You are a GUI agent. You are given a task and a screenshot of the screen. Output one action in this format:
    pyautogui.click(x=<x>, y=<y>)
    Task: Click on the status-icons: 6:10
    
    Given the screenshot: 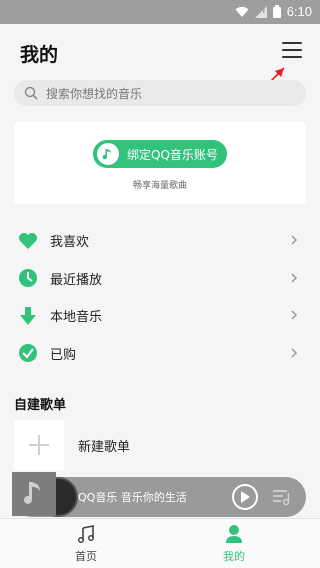 What is the action you would take?
    pyautogui.click(x=273, y=11)
    